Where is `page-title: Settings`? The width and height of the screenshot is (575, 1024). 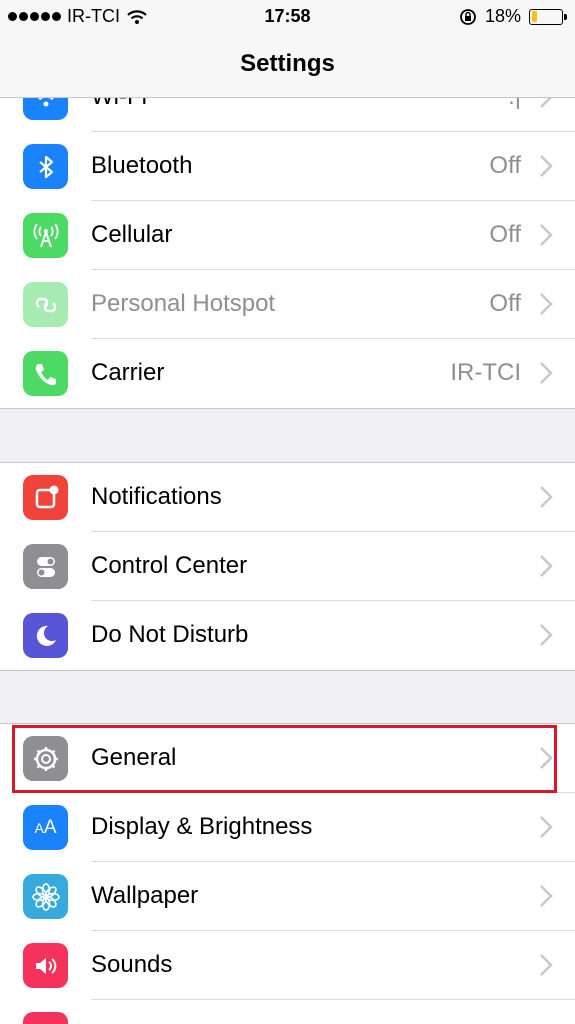 page-title: Settings is located at coordinates (287, 63).